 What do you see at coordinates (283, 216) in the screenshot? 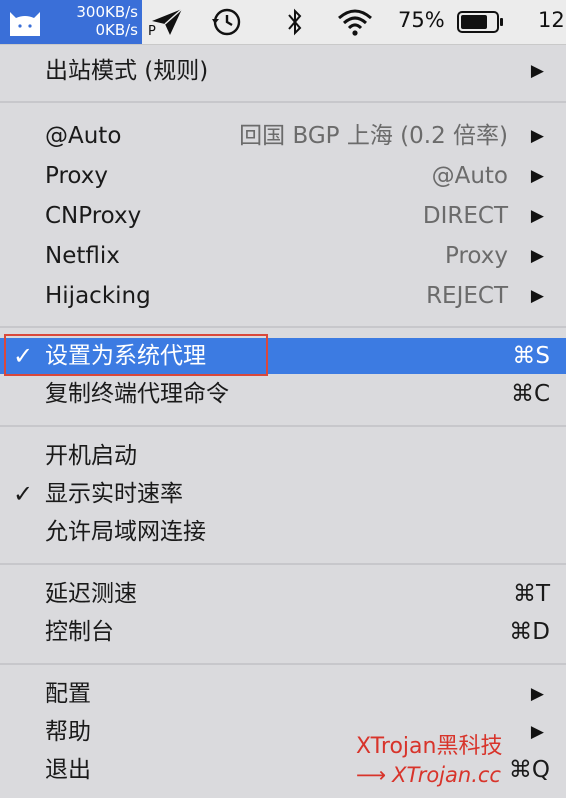
I see `proxy-group-cnproxy: CNProxy DIRECT ▶` at bounding box center [283, 216].